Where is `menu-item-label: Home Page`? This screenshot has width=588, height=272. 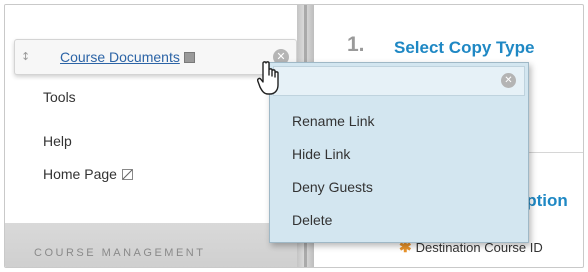
menu-item-label: Home Page is located at coordinates (80, 174).